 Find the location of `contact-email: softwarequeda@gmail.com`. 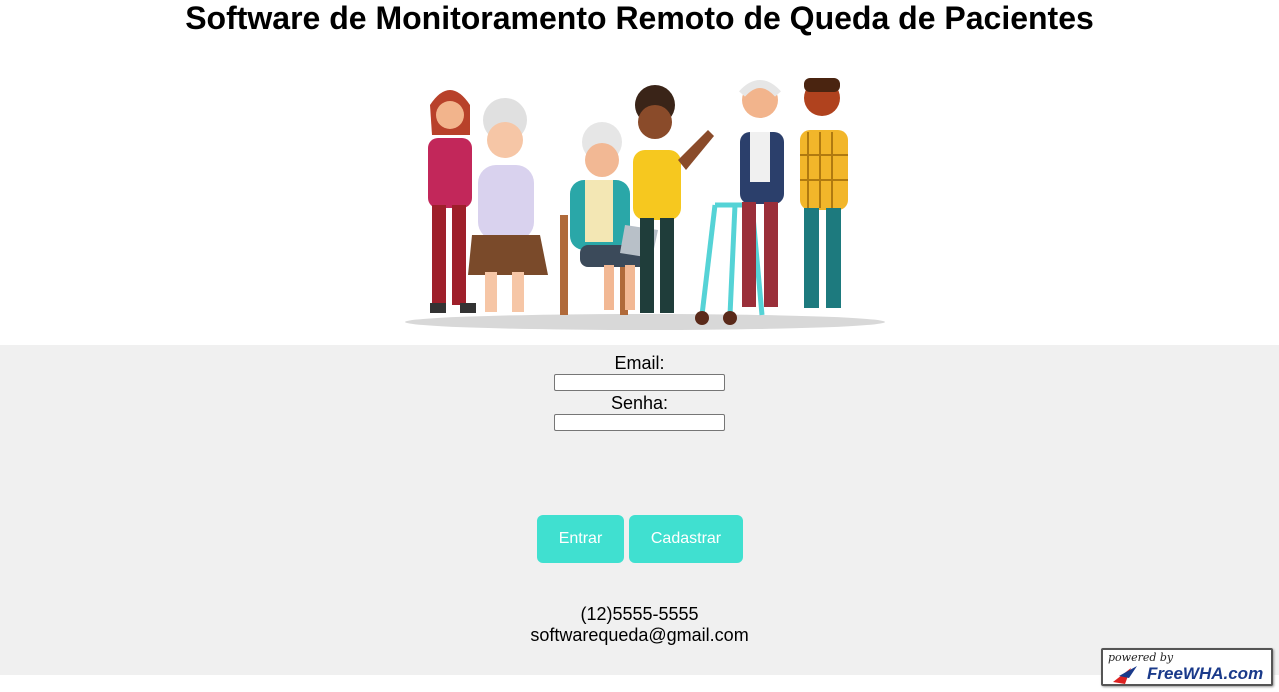

contact-email: softwarequeda@gmail.com is located at coordinates (639, 635).